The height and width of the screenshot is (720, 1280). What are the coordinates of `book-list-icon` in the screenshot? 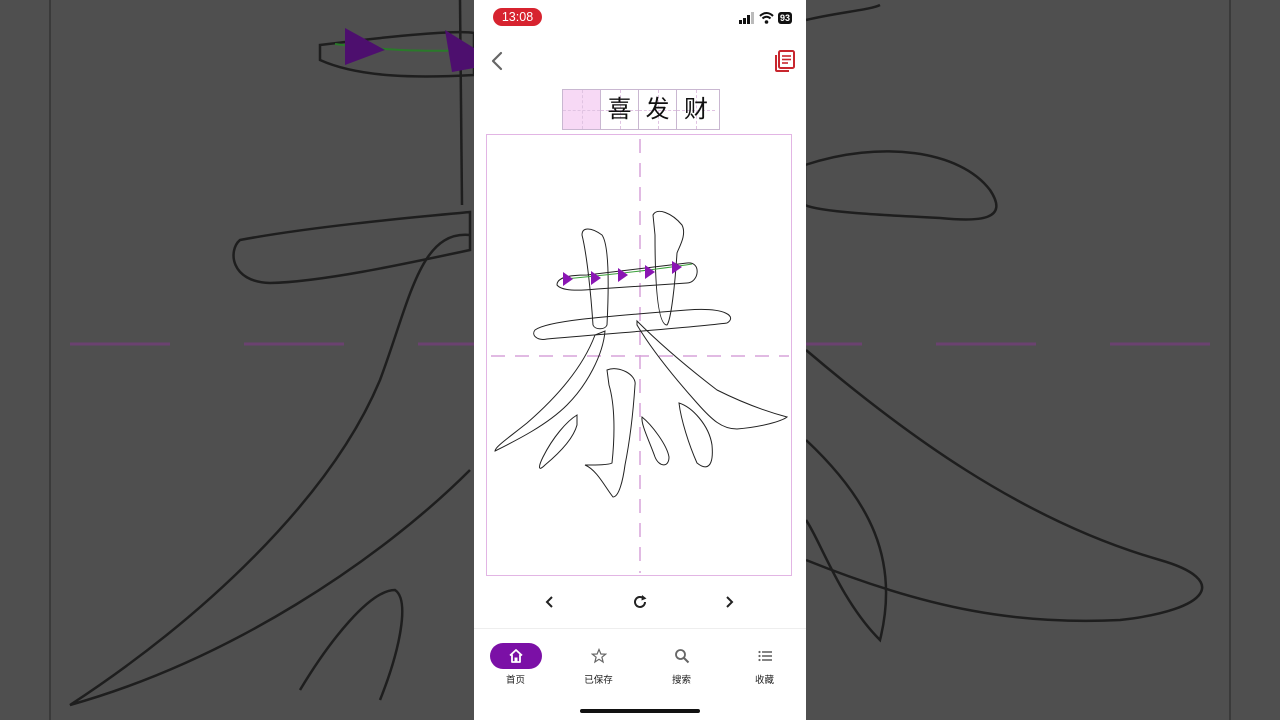 It's located at (785, 61).